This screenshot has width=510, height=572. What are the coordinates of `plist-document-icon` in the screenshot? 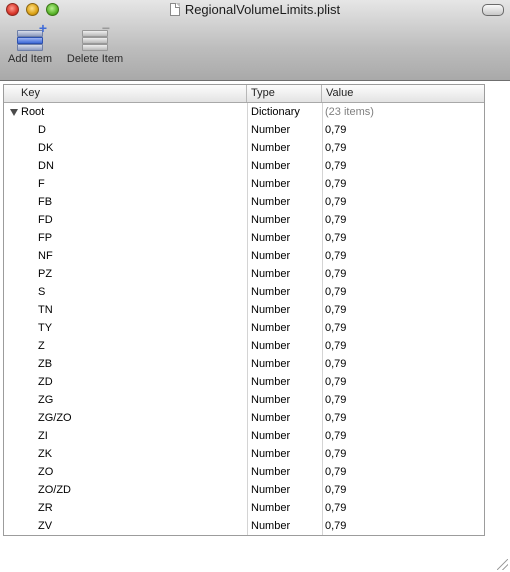 It's located at (174, 9).